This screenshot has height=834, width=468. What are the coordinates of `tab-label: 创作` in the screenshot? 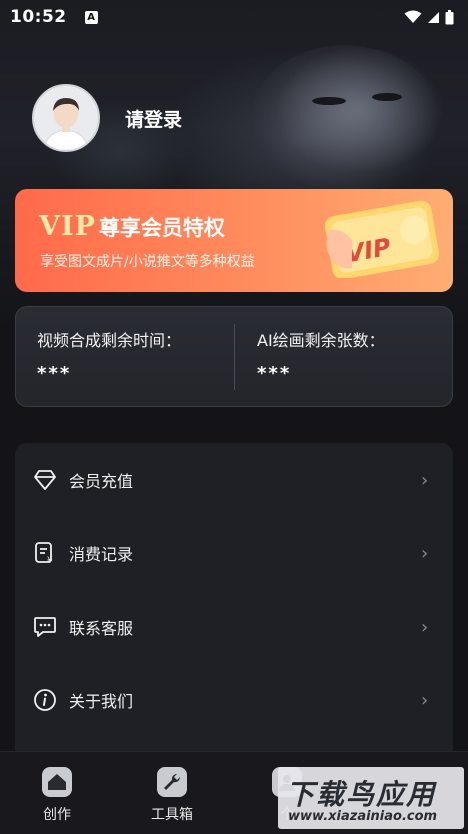 It's located at (57, 815).